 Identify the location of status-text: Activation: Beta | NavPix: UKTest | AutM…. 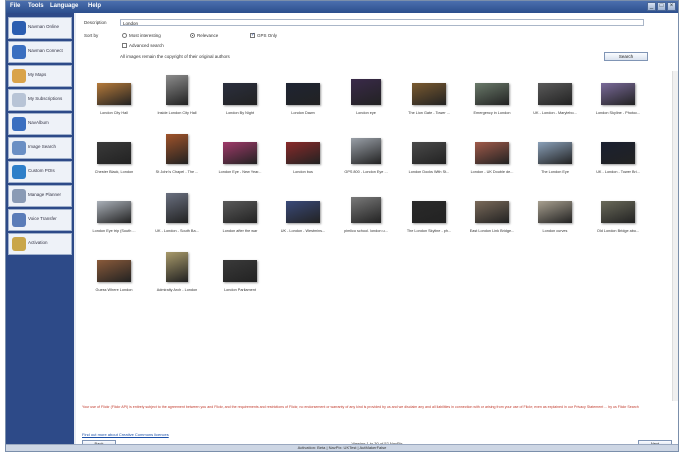
(342, 447).